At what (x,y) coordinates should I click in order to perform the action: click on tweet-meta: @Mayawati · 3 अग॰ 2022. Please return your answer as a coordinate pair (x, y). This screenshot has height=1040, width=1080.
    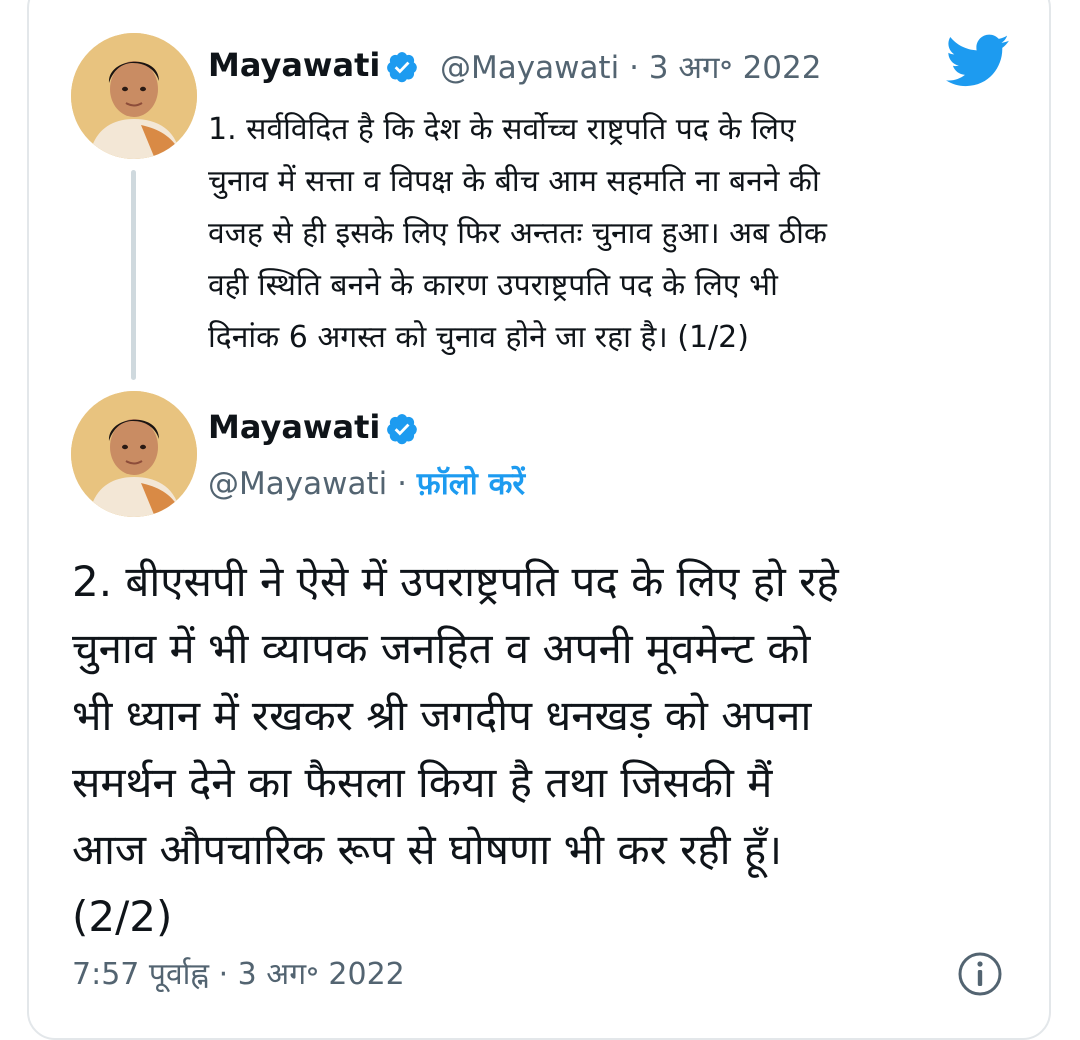
    Looking at the image, I should click on (630, 67).